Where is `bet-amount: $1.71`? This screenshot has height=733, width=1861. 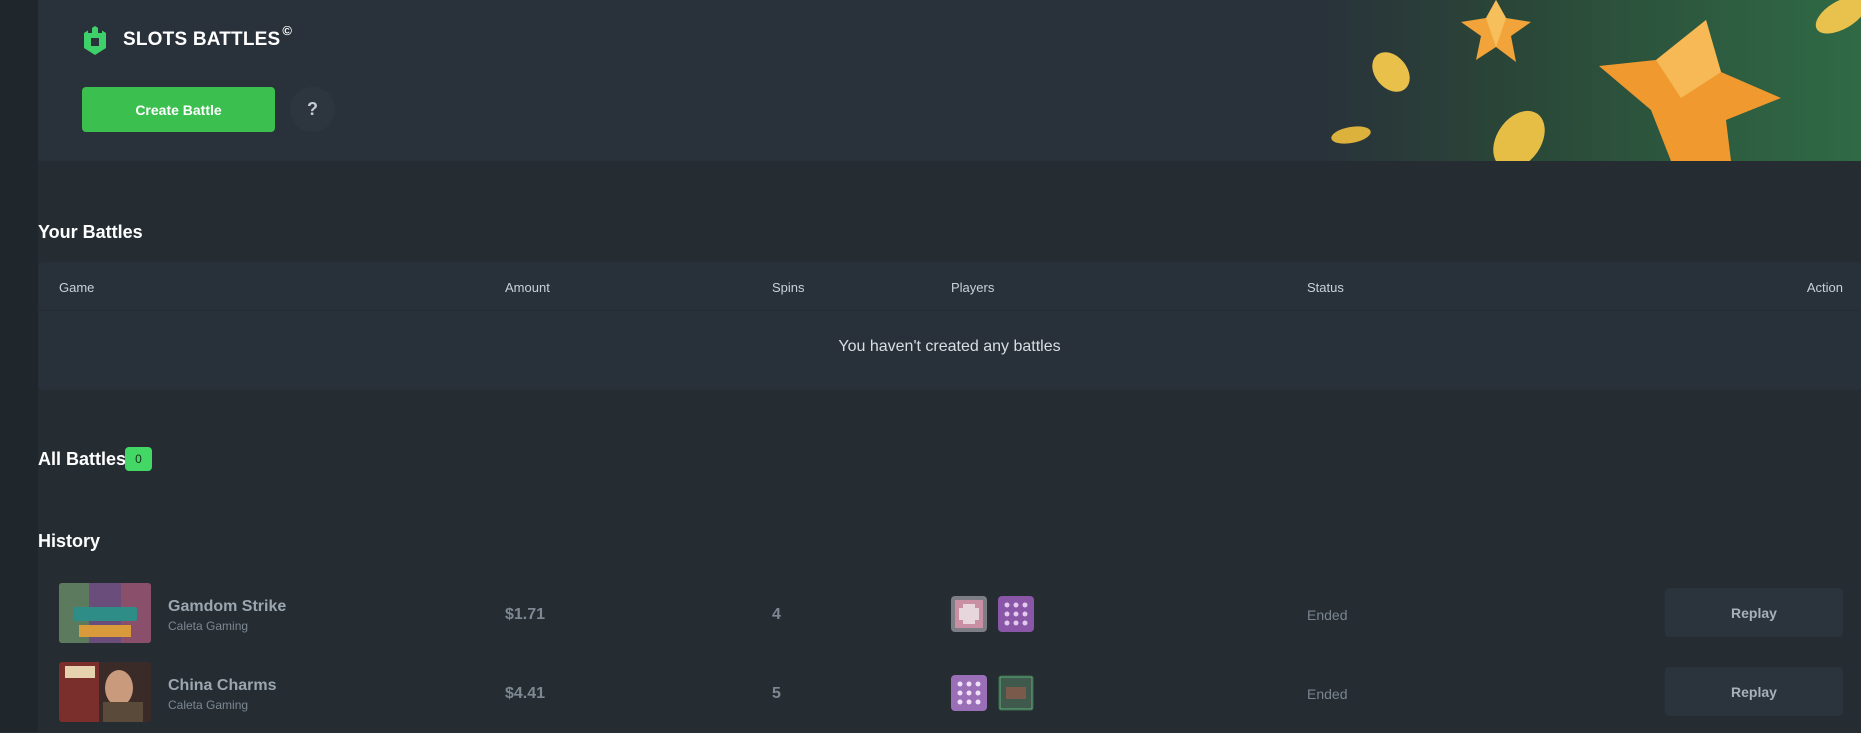
bet-amount: $1.71 is located at coordinates (525, 614).